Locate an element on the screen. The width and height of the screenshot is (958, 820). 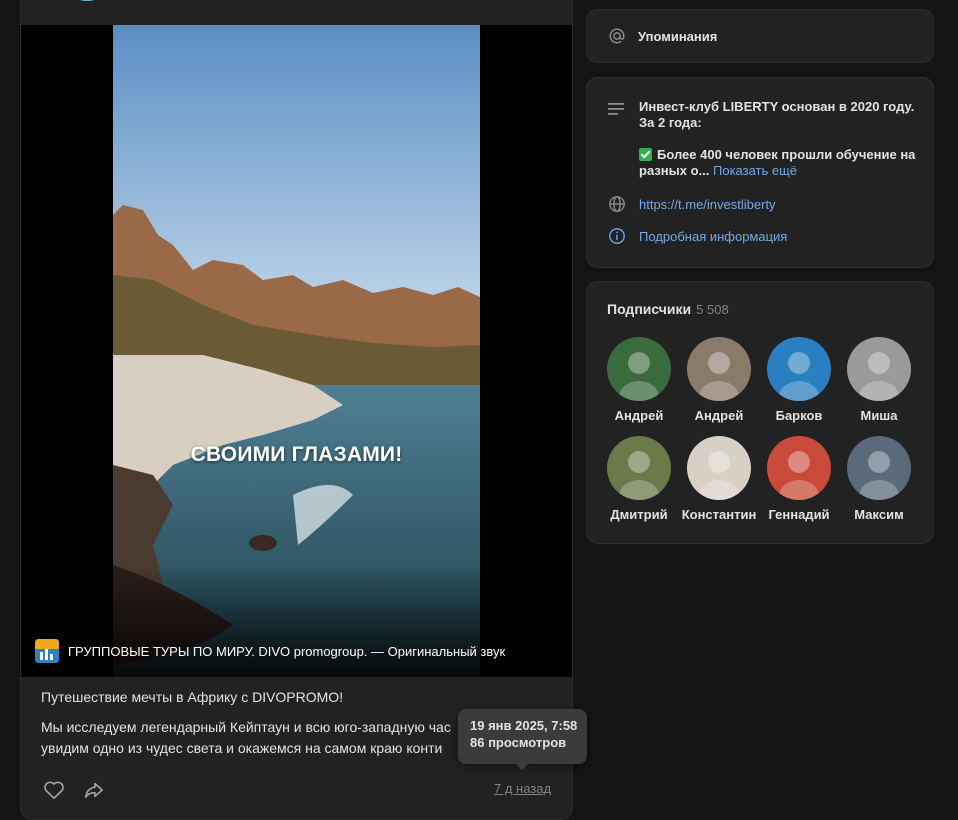
subscriber-item: Дмитрий is located at coordinates (639, 479).